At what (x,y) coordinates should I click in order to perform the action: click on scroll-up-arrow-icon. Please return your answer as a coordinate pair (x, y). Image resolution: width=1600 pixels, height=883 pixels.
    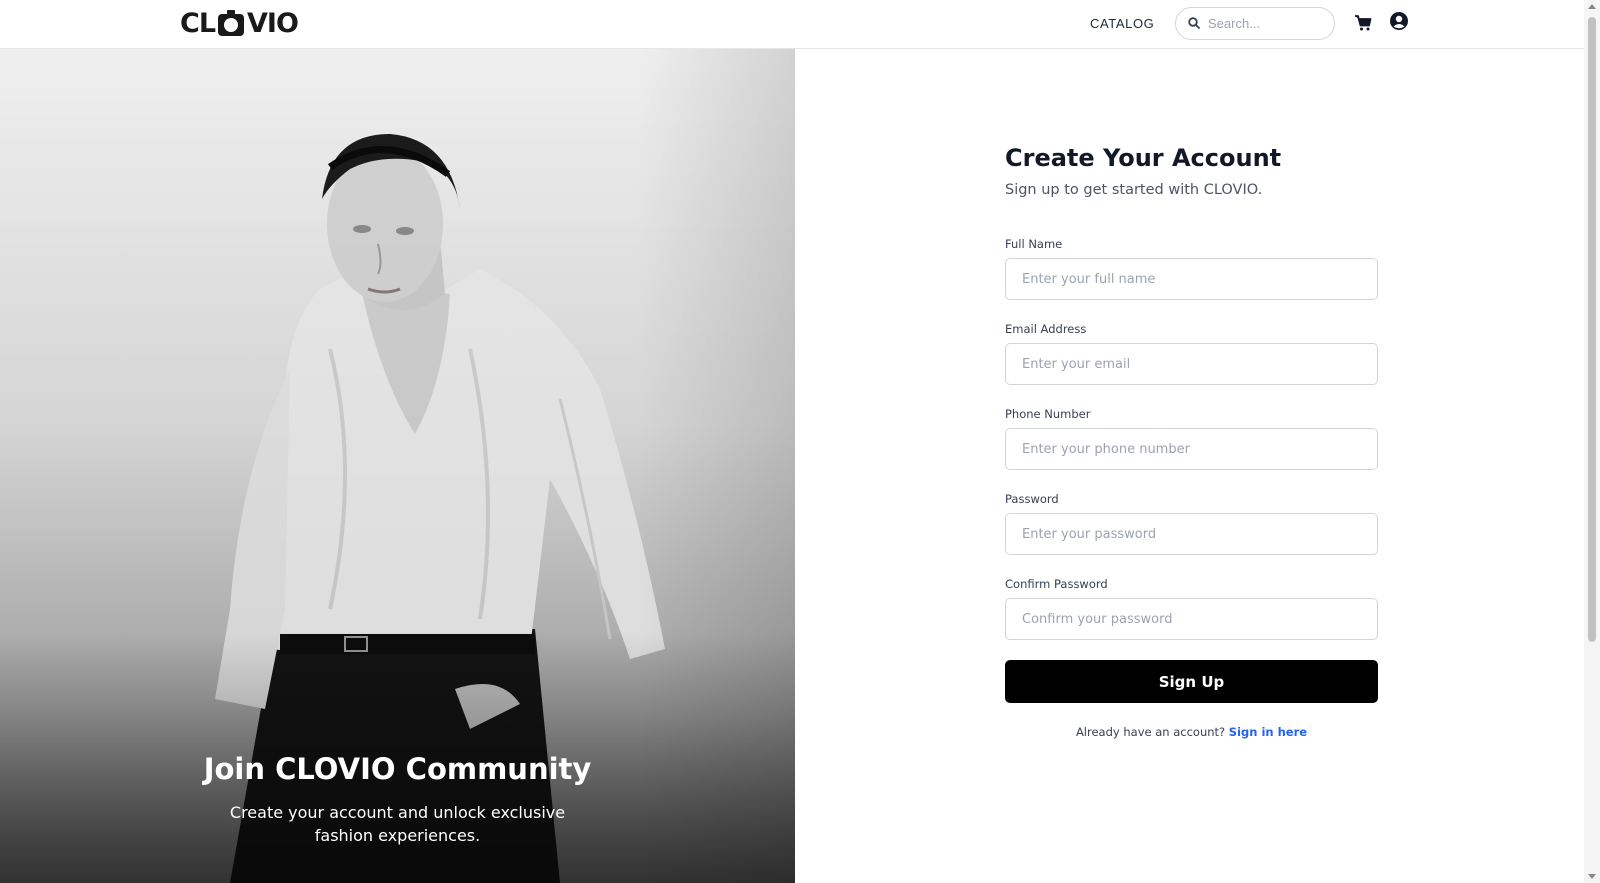
    Looking at the image, I should click on (1592, 7).